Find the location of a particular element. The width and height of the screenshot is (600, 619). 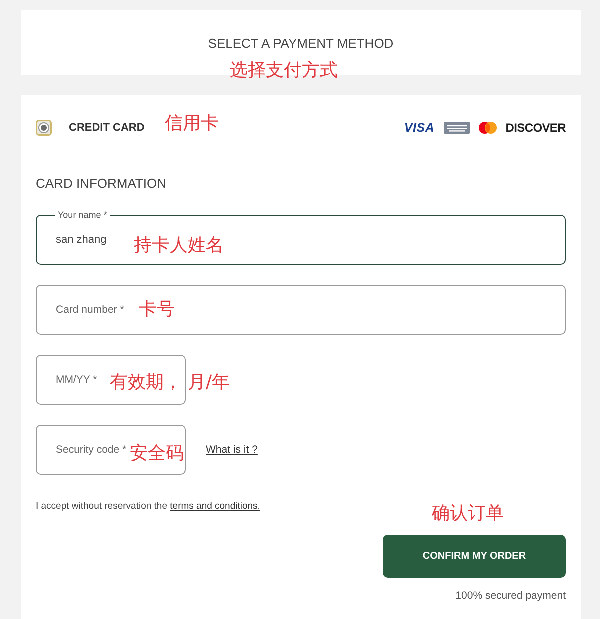

radio-icon is located at coordinates (44, 128).